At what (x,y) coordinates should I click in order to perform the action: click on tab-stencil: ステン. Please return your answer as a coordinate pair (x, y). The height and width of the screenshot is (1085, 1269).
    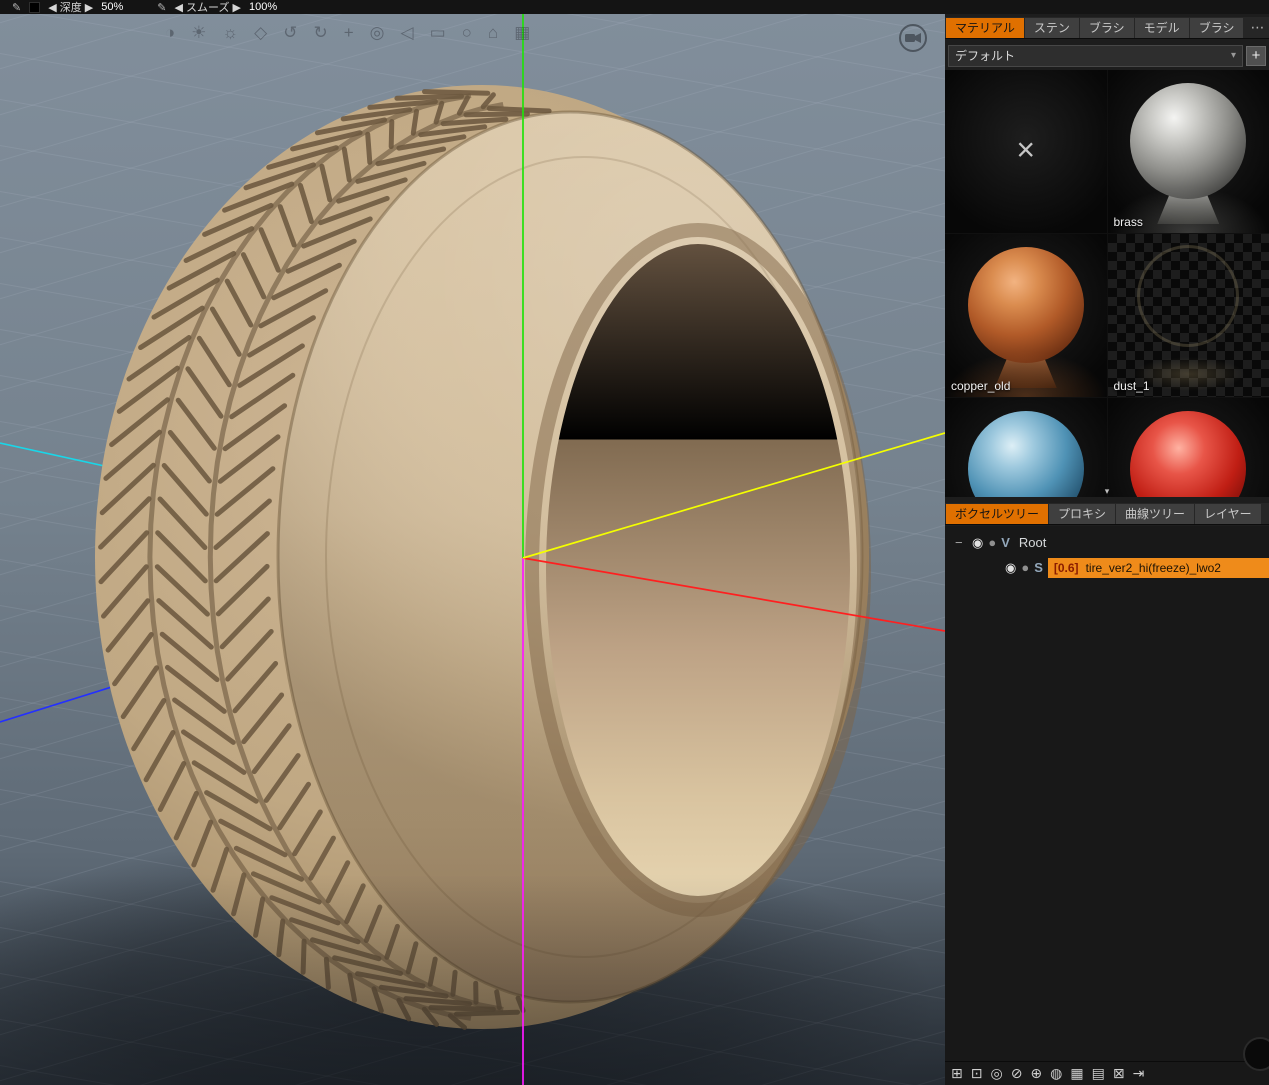
    Looking at the image, I should click on (1051, 28).